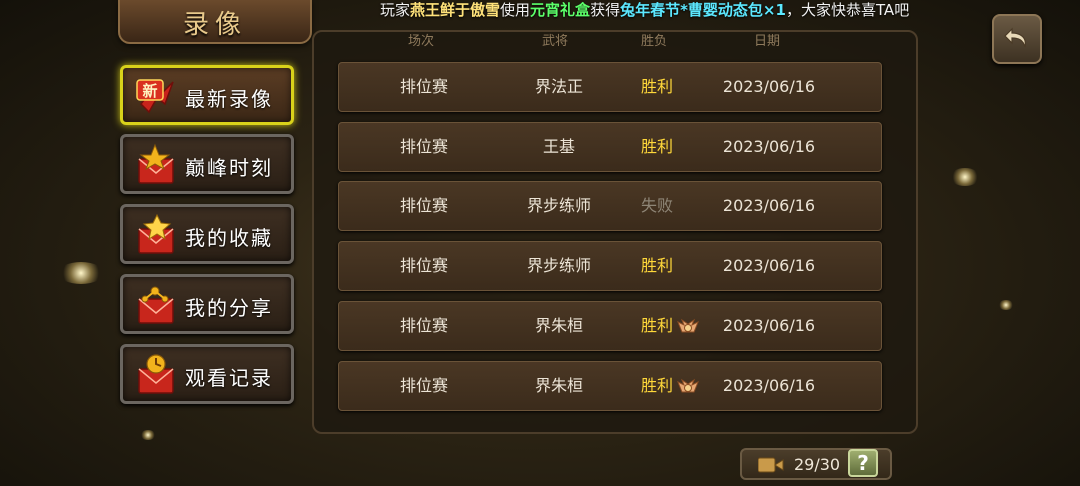 The width and height of the screenshot is (1080, 486). I want to click on sidebar-item-shares: 我的分享, so click(207, 304).